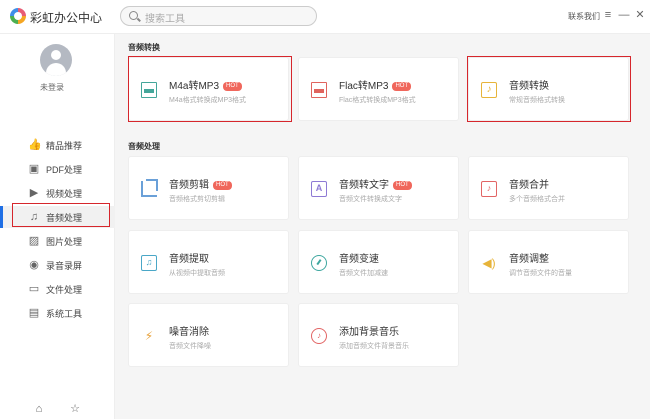 The width and height of the screenshot is (650, 419). Describe the element at coordinates (64, 266) in the screenshot. I see `sidebar-item-label: 录音录屏` at that location.